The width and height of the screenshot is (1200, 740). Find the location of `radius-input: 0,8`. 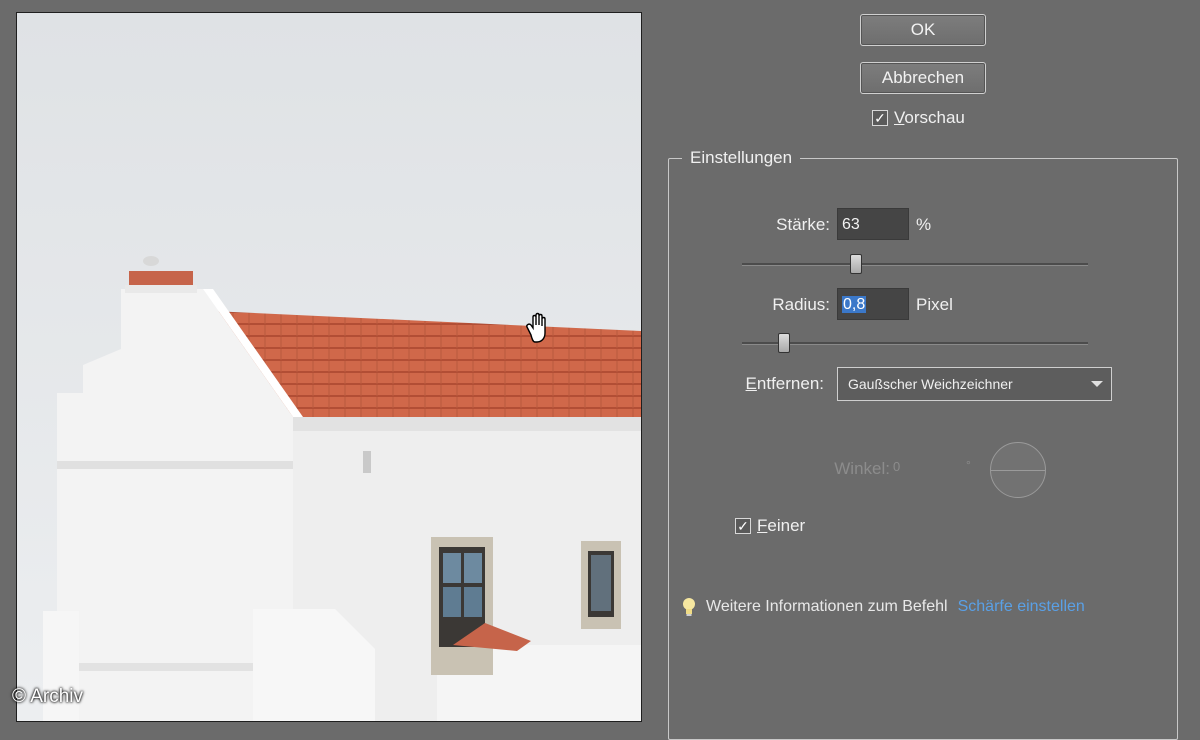

radius-input: 0,8 is located at coordinates (873, 304).